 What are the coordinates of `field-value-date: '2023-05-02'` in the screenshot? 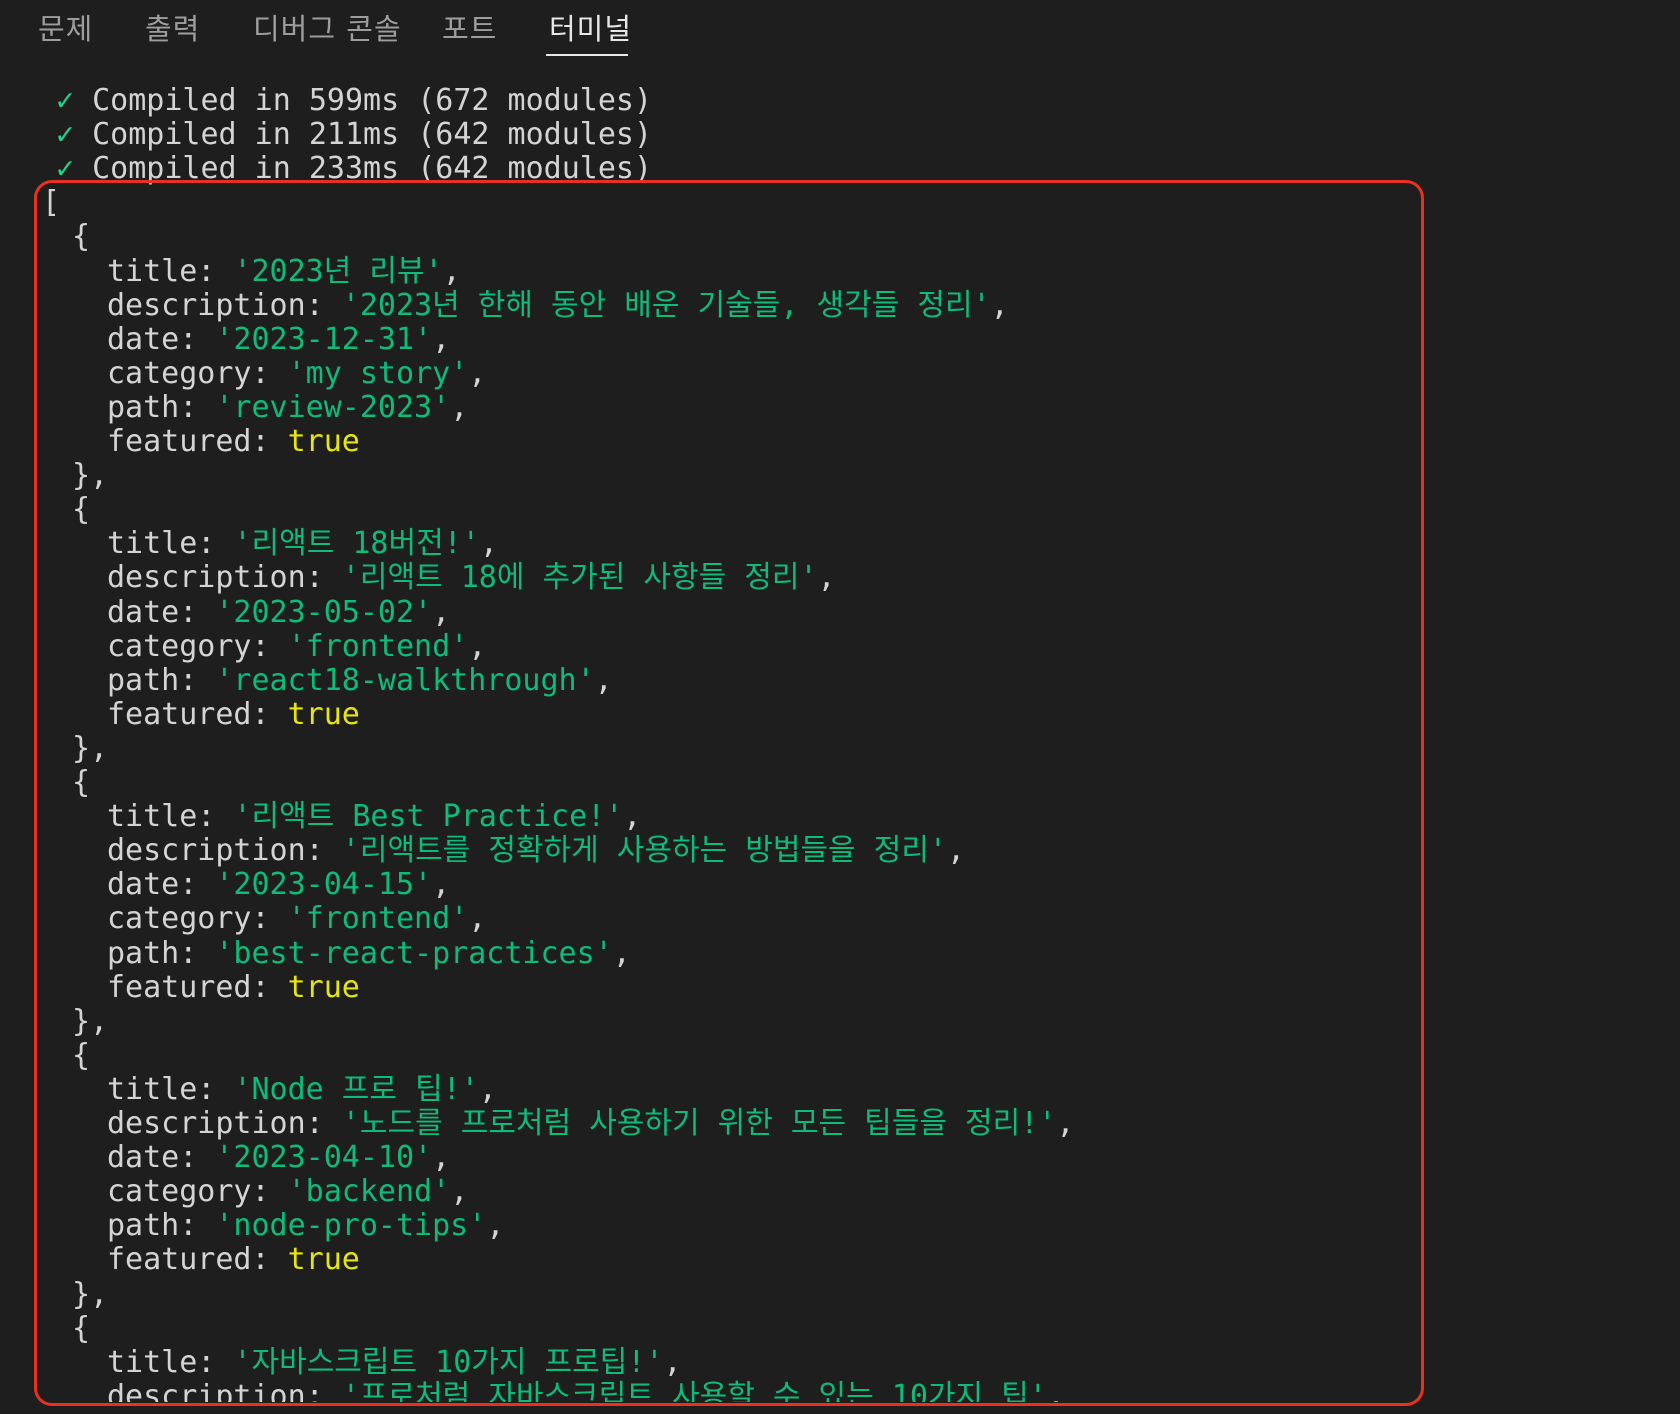 It's located at (324, 612).